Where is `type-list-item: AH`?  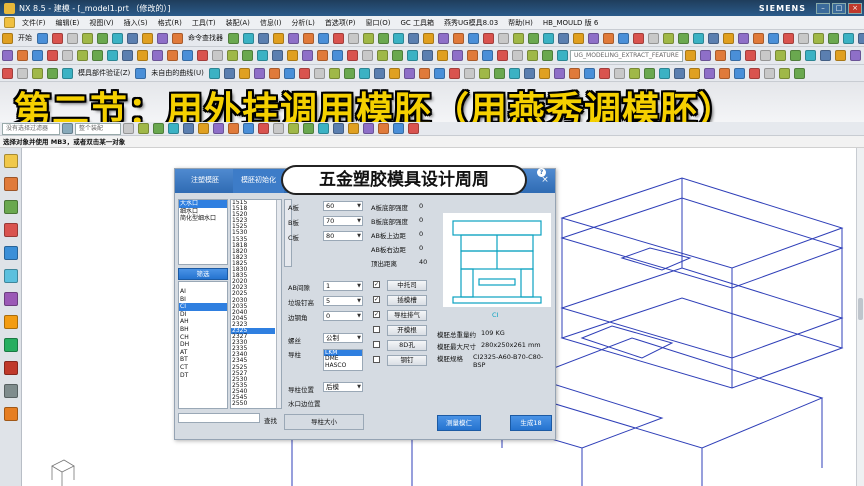 type-list-item: AH is located at coordinates (203, 322).